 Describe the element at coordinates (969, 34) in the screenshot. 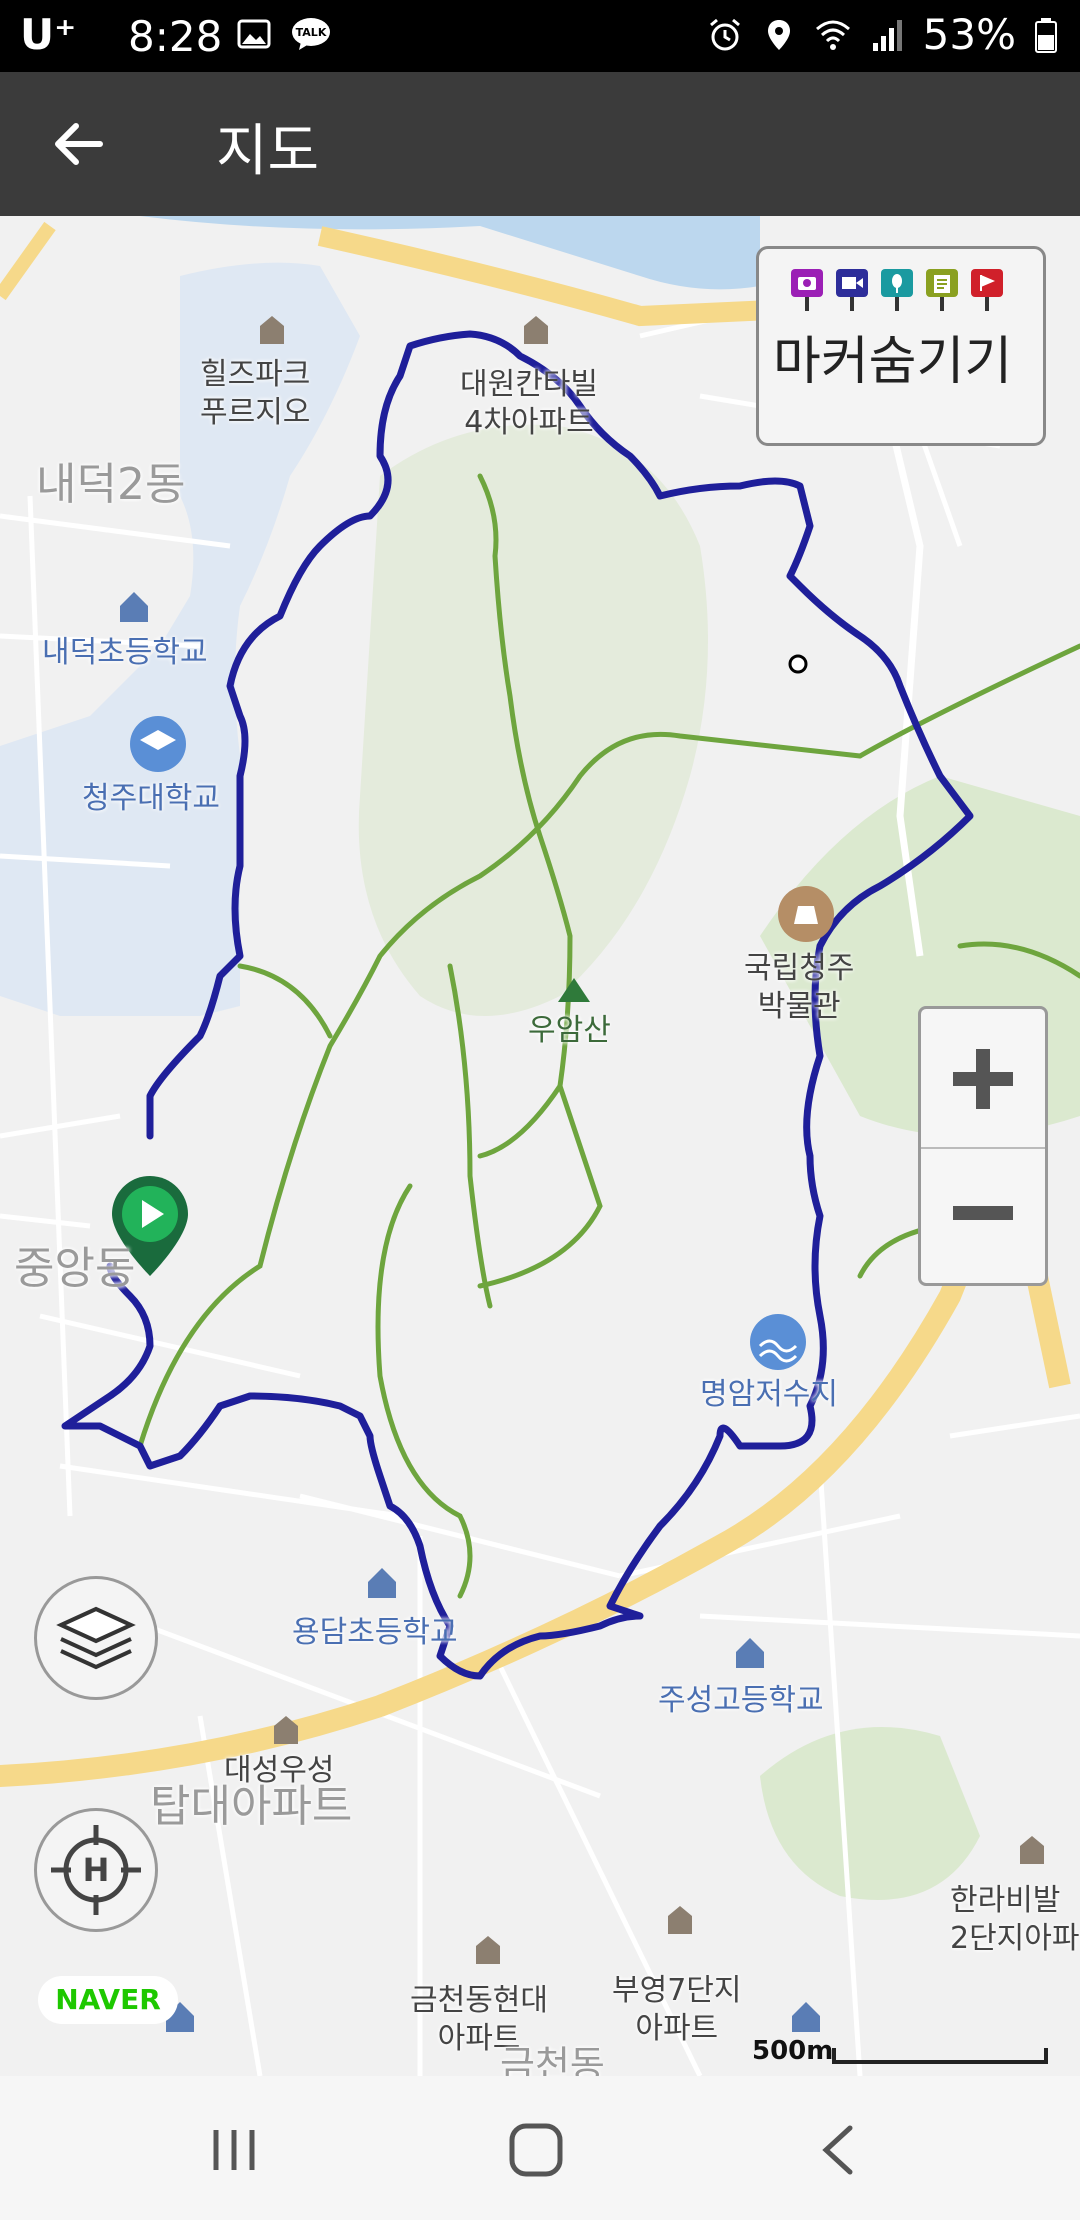

I see `battery-percent: 53%` at that location.